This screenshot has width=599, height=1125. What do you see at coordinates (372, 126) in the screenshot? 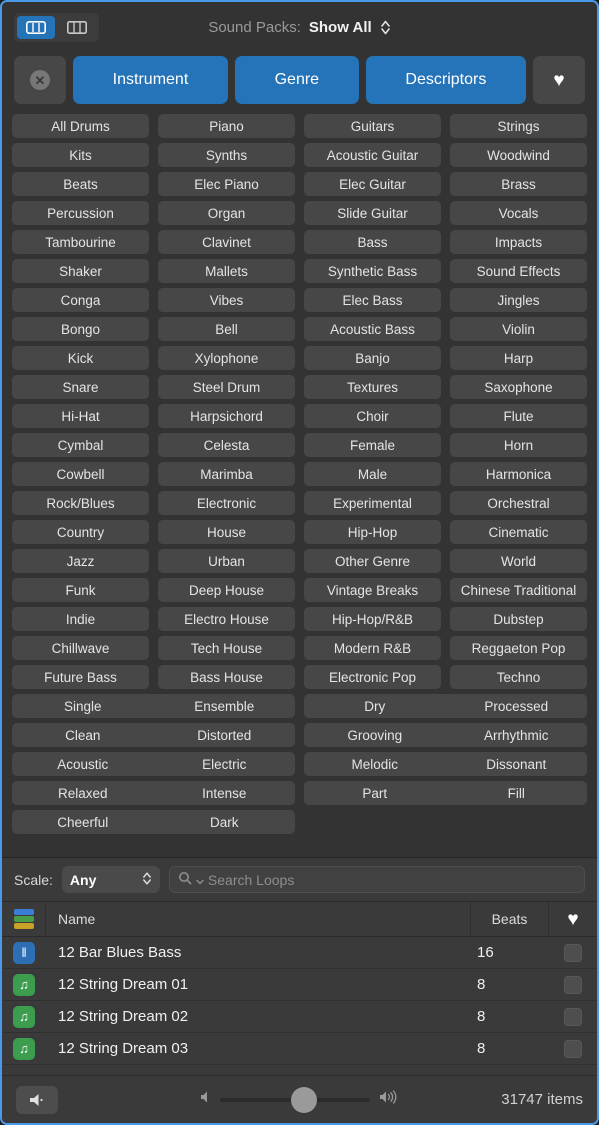
I see `keyword-button: Guitars` at bounding box center [372, 126].